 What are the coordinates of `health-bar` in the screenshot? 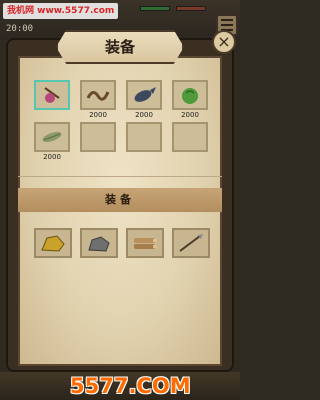 It's located at (155, 8).